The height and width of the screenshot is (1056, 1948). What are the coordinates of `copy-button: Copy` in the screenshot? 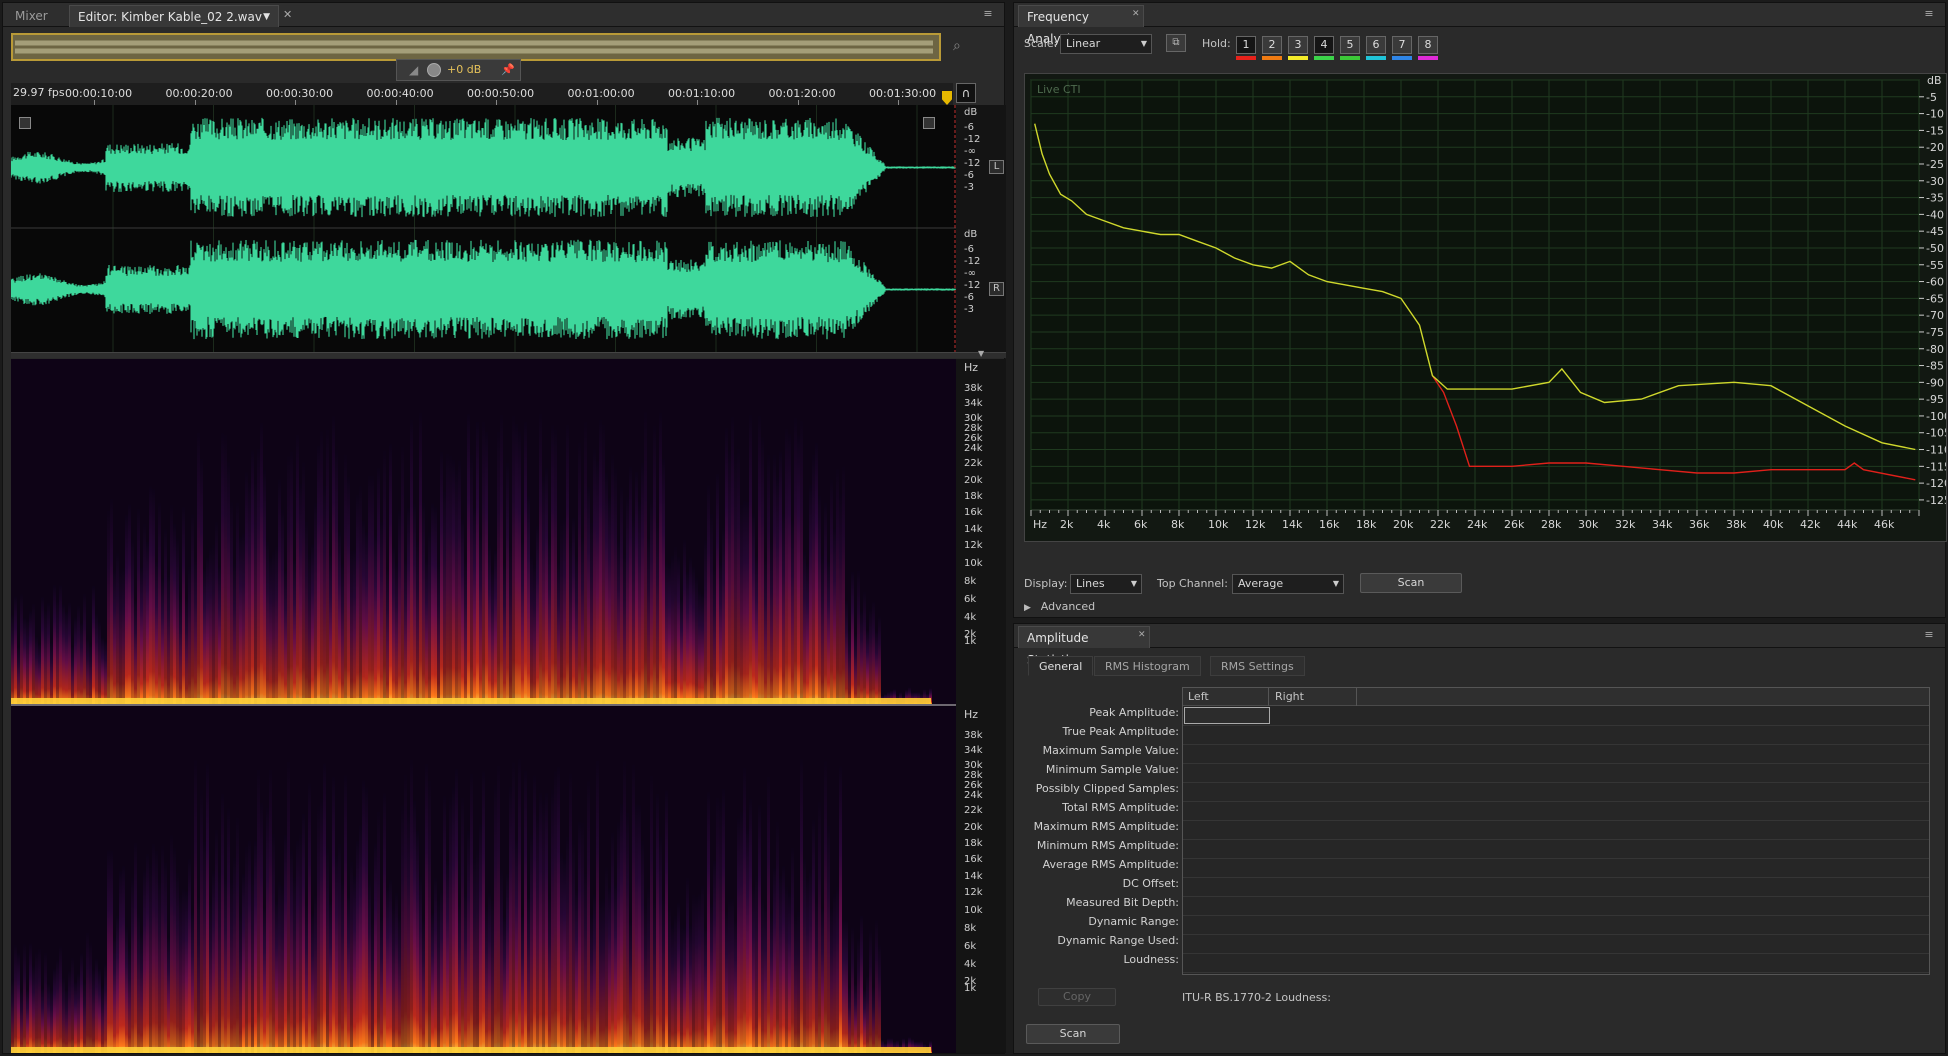 It's located at (1077, 997).